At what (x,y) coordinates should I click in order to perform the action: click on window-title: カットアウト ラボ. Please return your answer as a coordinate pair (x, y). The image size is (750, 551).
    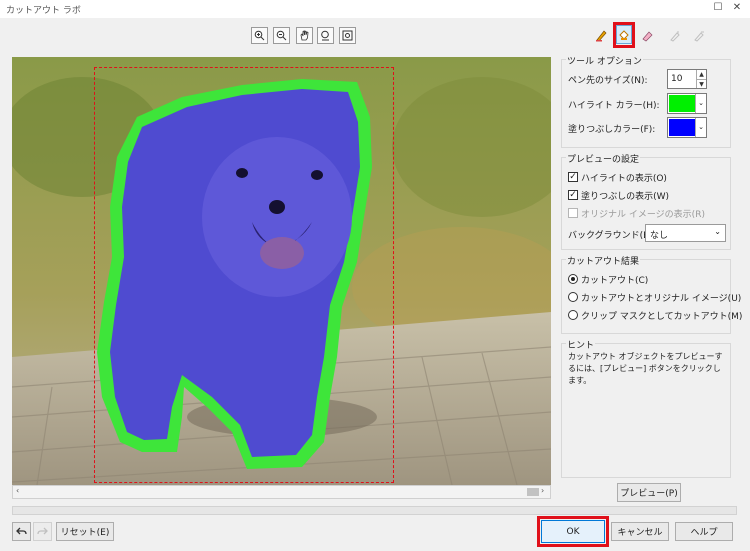
    Looking at the image, I should click on (43, 11).